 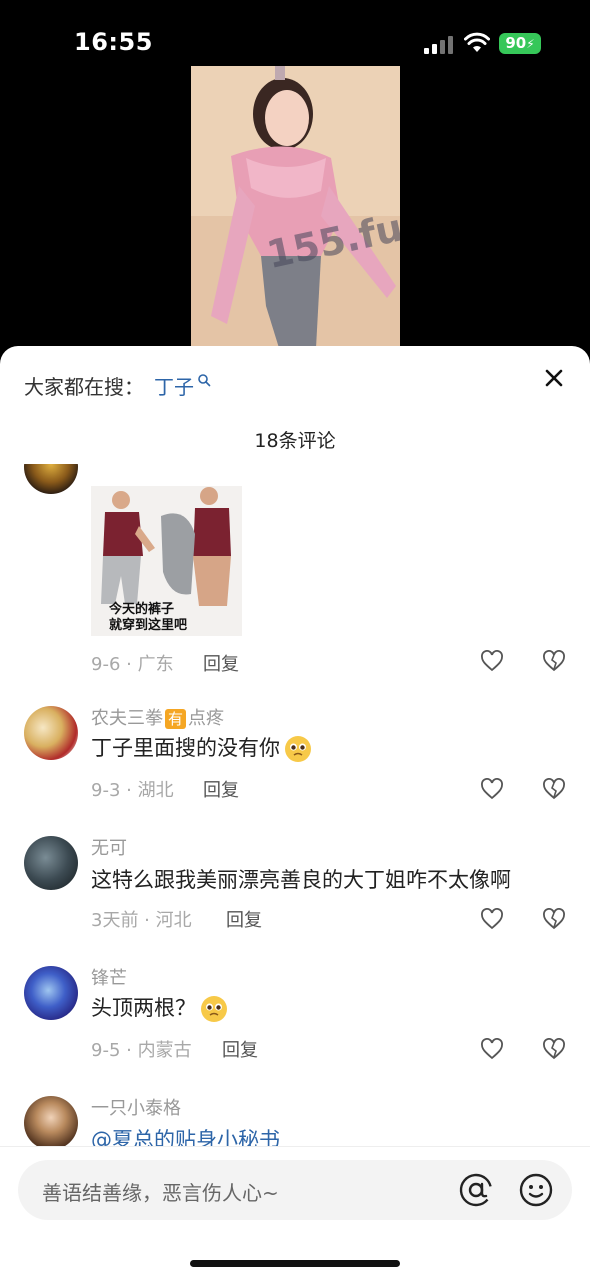 I want to click on comment-username: 一只小泰格, so click(x=136, y=1107).